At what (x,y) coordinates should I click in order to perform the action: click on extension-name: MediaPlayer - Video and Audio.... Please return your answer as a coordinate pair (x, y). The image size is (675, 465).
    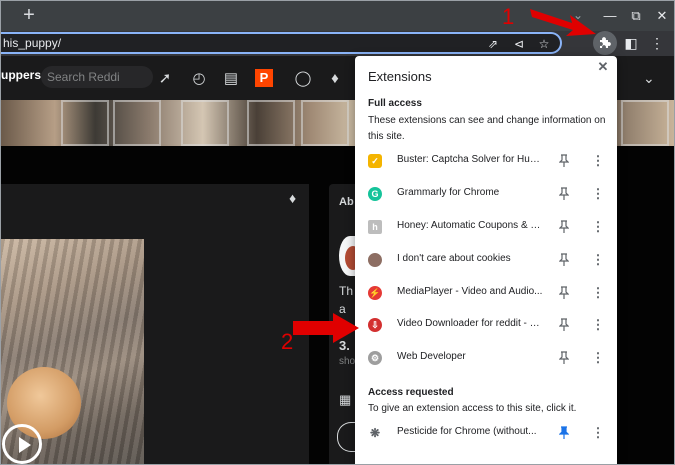
    Looking at the image, I should click on (470, 291).